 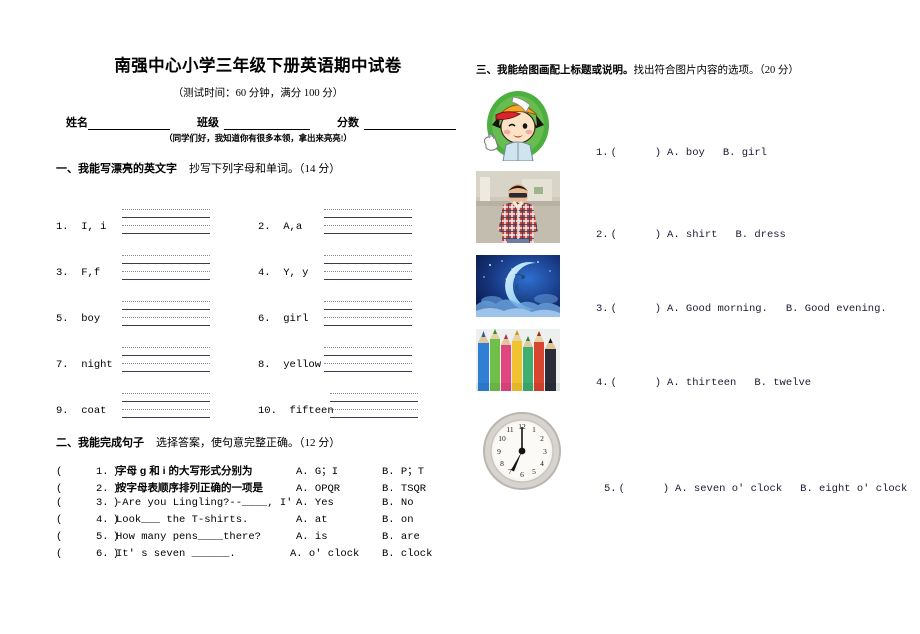 I want to click on handwriting-item: 7. night, so click(x=157, y=359).